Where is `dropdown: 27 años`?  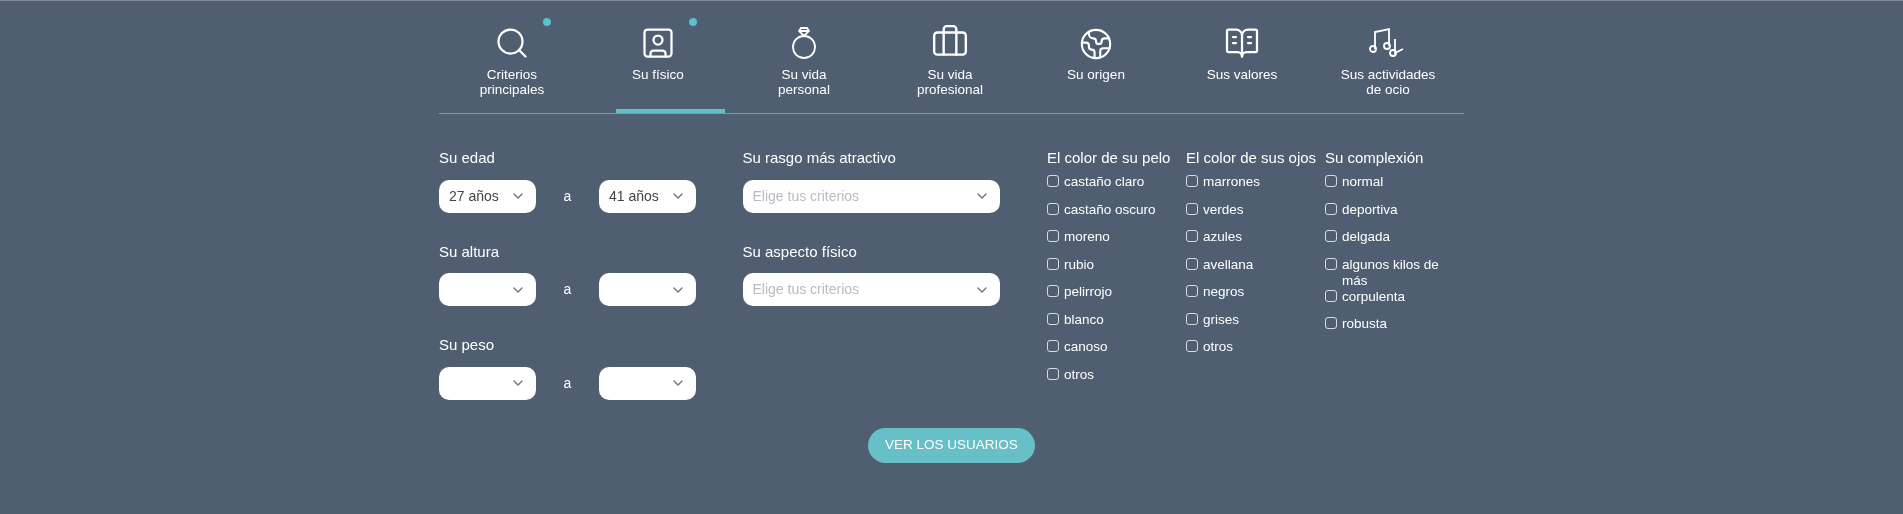 dropdown: 27 años is located at coordinates (487, 196).